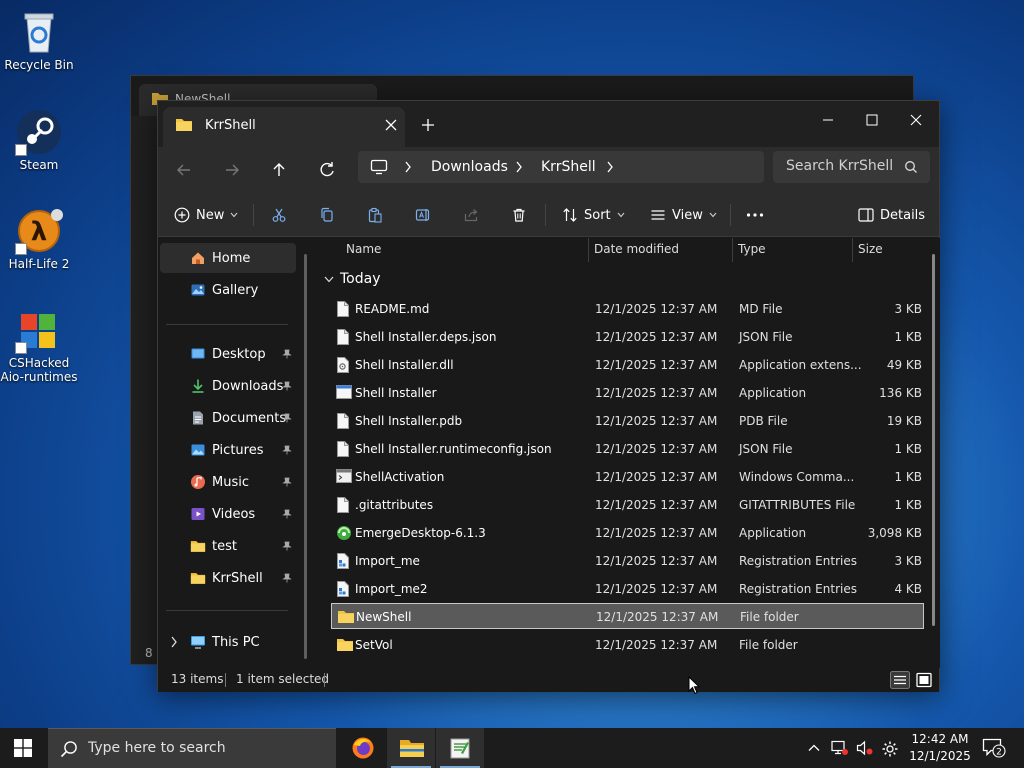  Describe the element at coordinates (636, 249) in the screenshot. I see `column-header-date: Date modified` at that location.